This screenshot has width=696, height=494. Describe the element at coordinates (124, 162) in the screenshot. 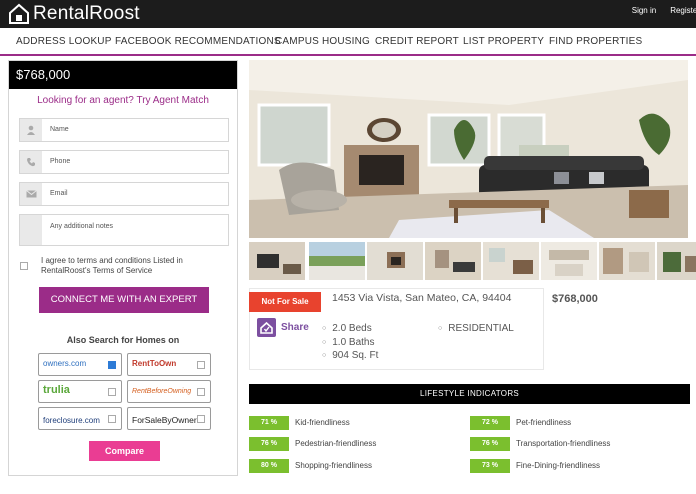

I see `phone-field: Phone` at that location.